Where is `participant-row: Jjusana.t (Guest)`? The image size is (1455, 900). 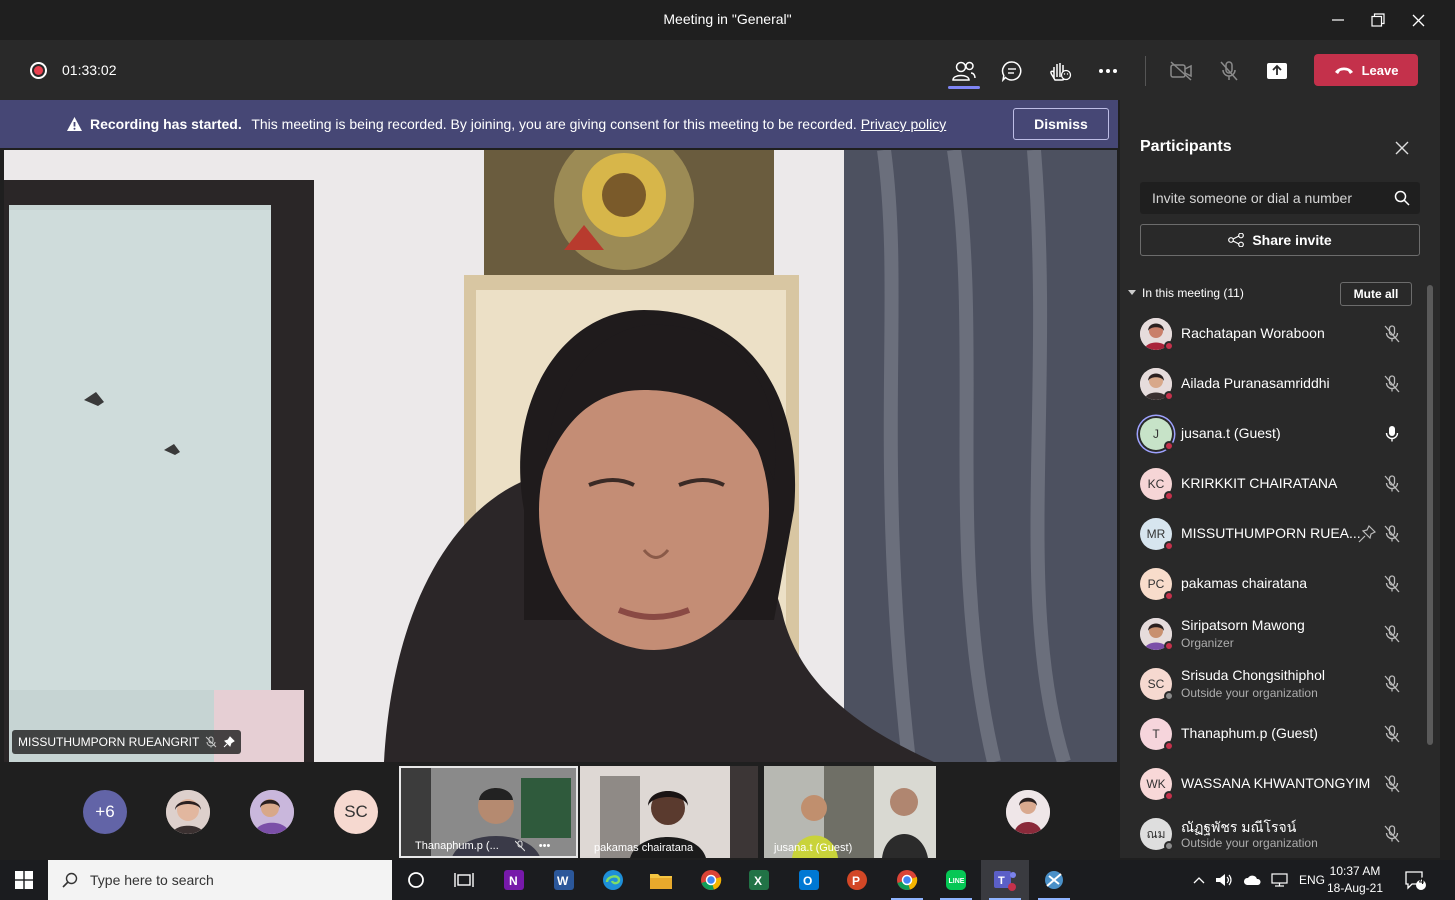
participant-row: Jjusana.t (Guest) is located at coordinates (1280, 434).